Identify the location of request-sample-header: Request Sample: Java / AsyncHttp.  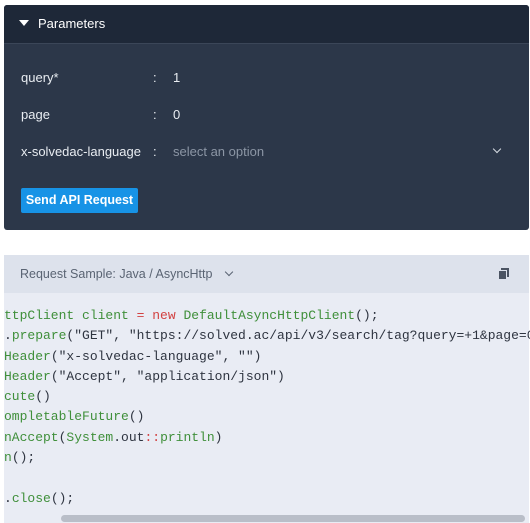
(266, 274).